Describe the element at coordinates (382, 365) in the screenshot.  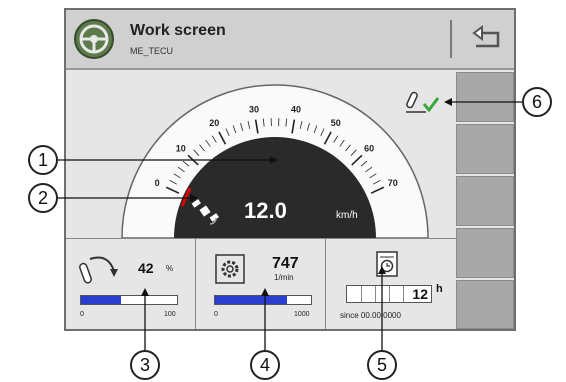
I see `callout-5: 5` at that location.